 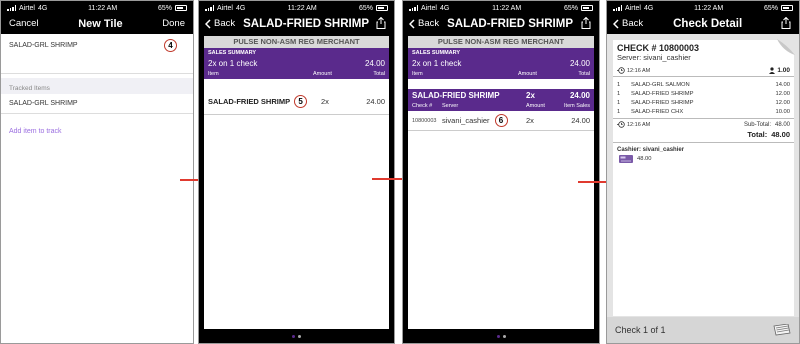 I want to click on subtotal-value: 48.00, so click(x=782, y=124).